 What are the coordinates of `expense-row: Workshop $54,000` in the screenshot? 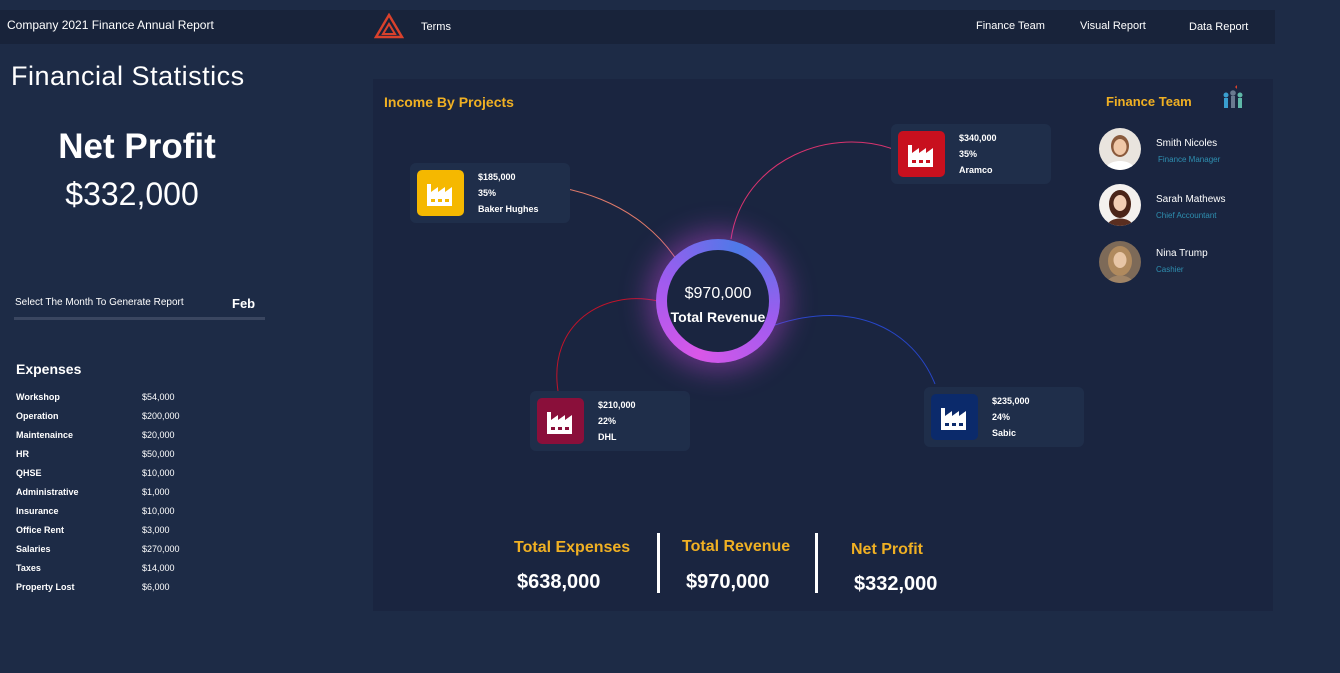 It's located at (116, 401).